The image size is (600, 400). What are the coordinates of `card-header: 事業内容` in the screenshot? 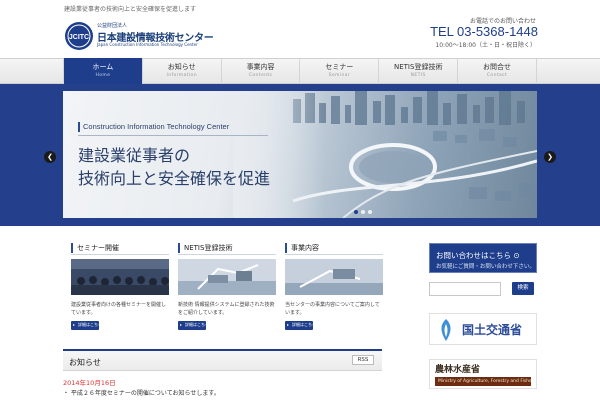 It's located at (334, 248).